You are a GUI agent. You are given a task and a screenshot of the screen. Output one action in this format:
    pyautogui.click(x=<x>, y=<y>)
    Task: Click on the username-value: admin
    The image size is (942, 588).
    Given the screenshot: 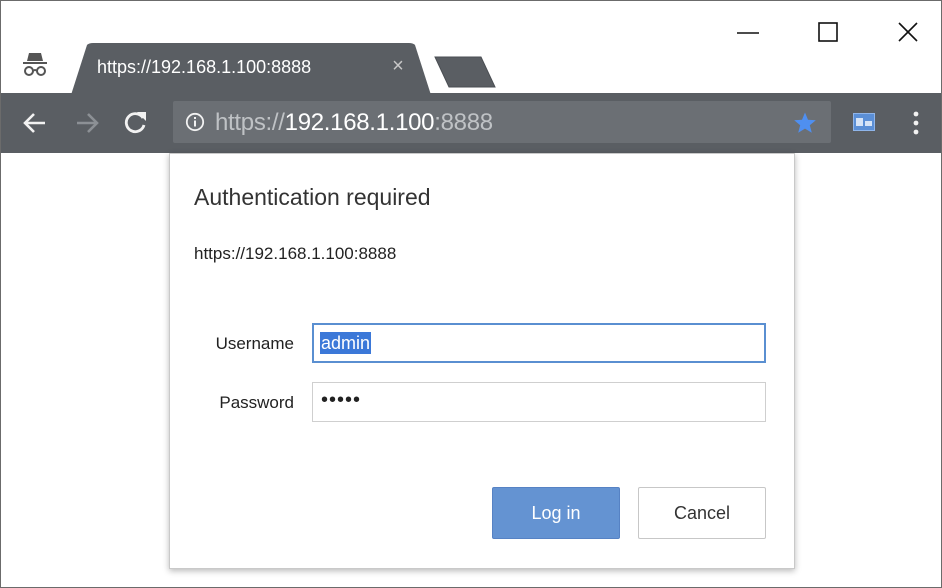 What is the action you would take?
    pyautogui.click(x=346, y=343)
    